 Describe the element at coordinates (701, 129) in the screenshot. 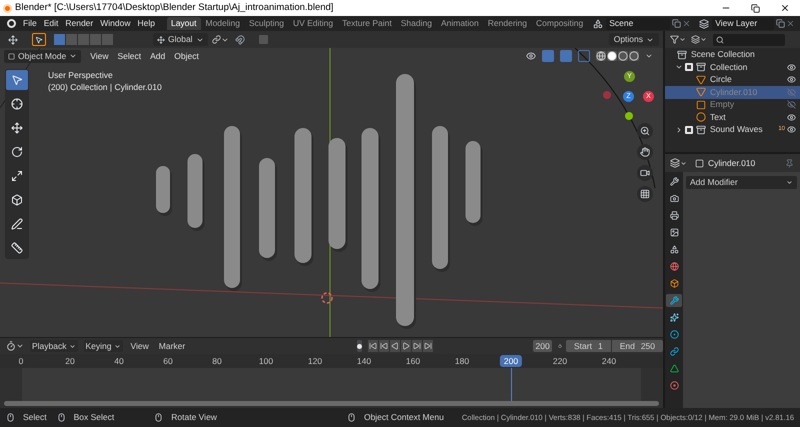

I see `collection-icon` at that location.